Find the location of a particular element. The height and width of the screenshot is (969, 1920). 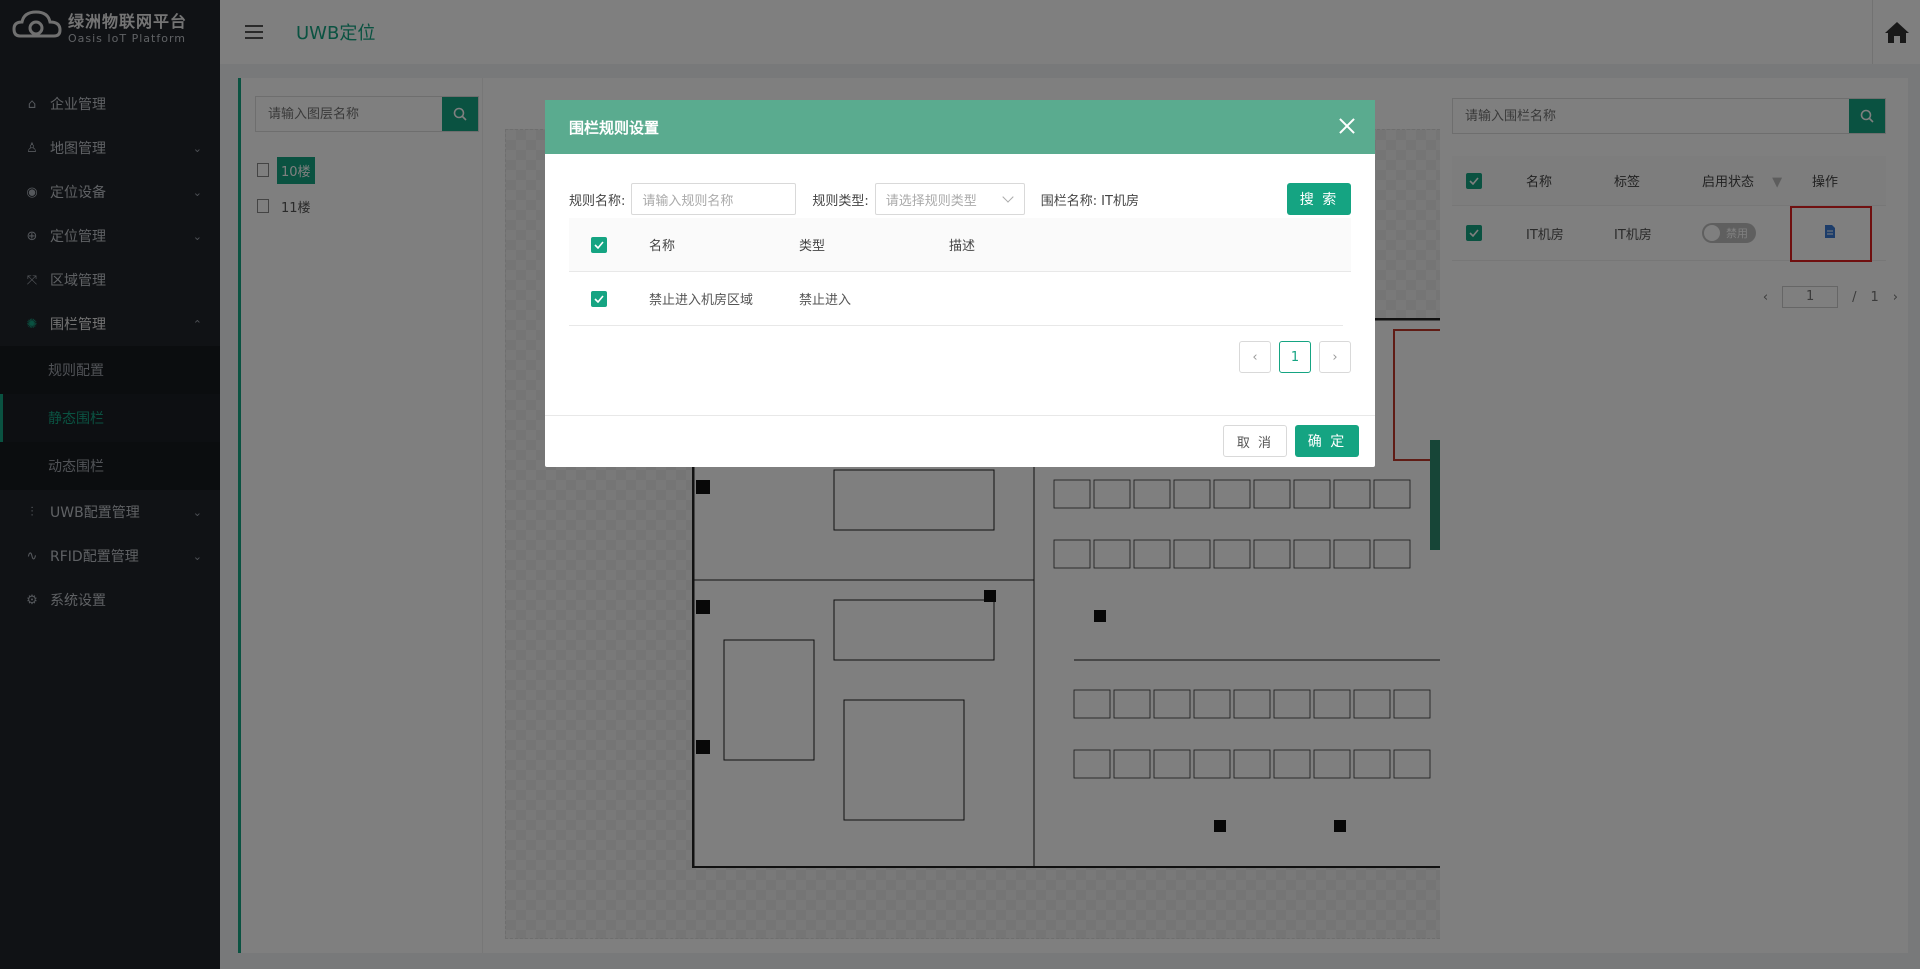

prev-page-button: ‹ is located at coordinates (1255, 357).